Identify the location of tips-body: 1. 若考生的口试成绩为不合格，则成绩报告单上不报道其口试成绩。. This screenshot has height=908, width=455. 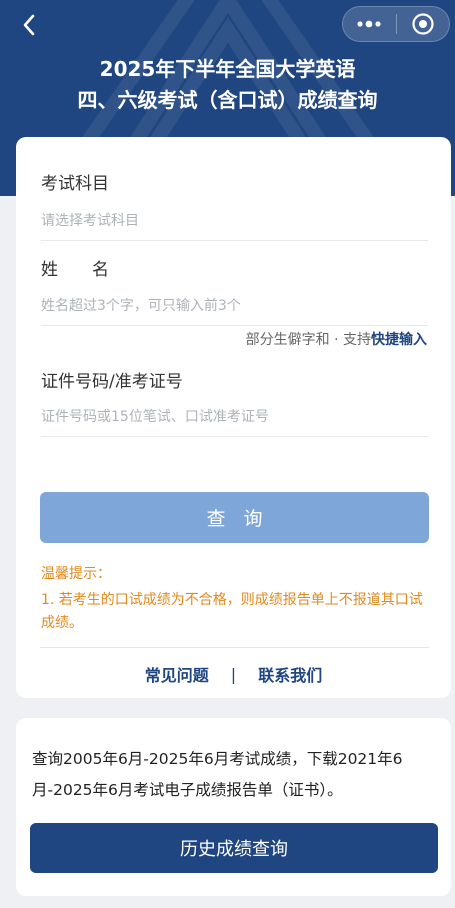
(232, 611).